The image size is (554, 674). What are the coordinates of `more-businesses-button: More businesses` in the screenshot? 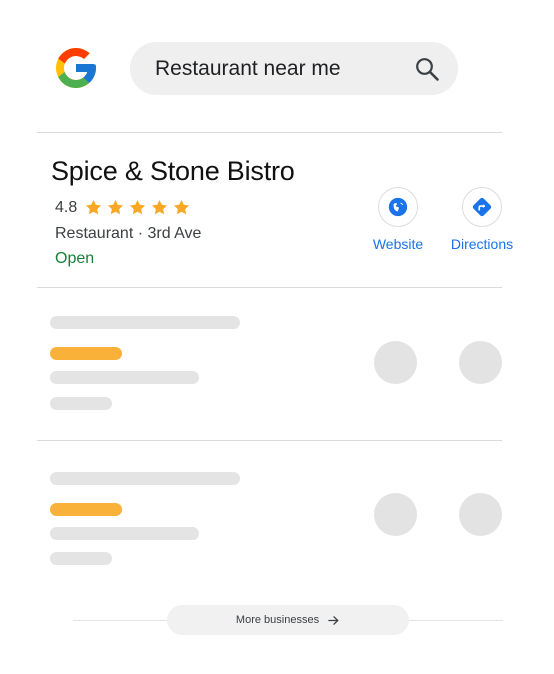 It's located at (288, 620).